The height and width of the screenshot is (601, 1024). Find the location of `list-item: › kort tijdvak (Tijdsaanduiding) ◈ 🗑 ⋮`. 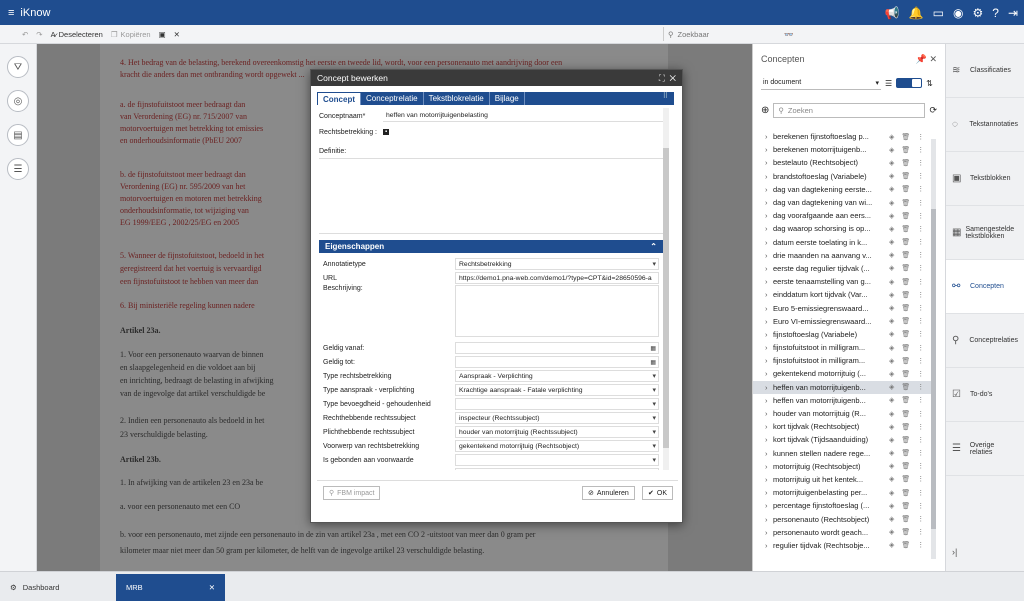

list-item: › kort tijdvak (Tijdsaanduiding) ◈ 🗑 ⋮ is located at coordinates (843, 439).